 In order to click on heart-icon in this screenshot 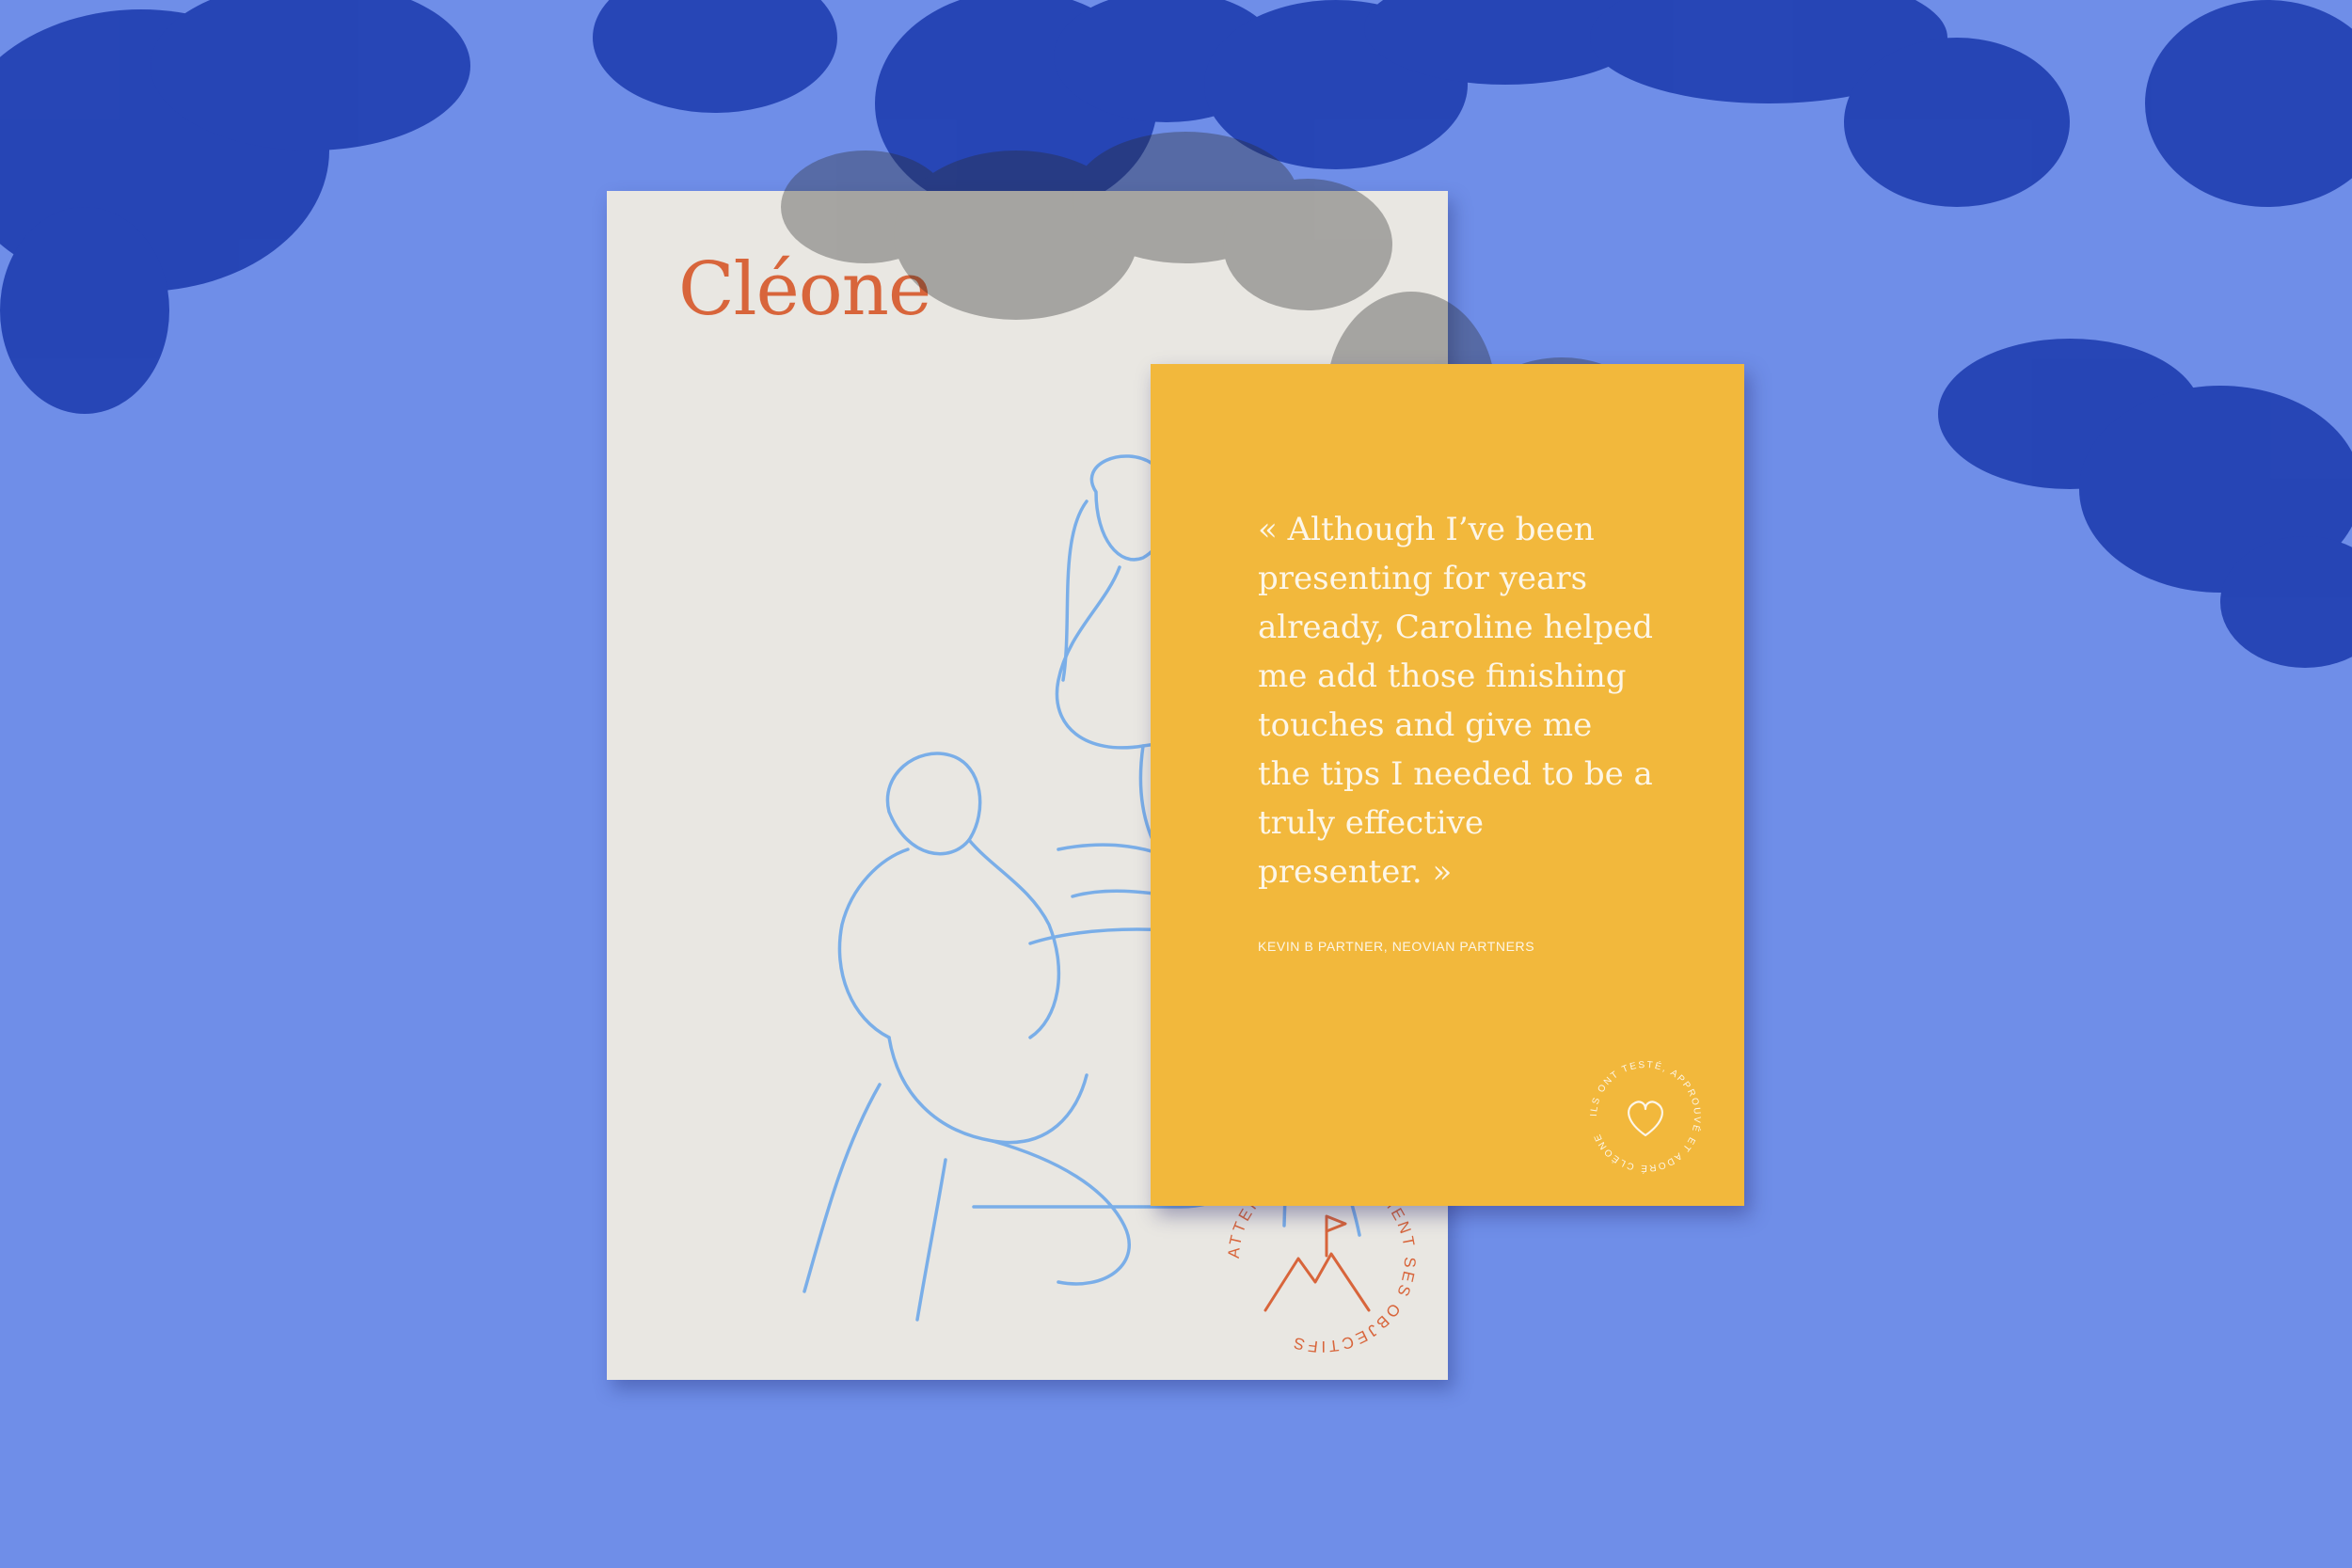, I will do `click(1645, 1119)`.